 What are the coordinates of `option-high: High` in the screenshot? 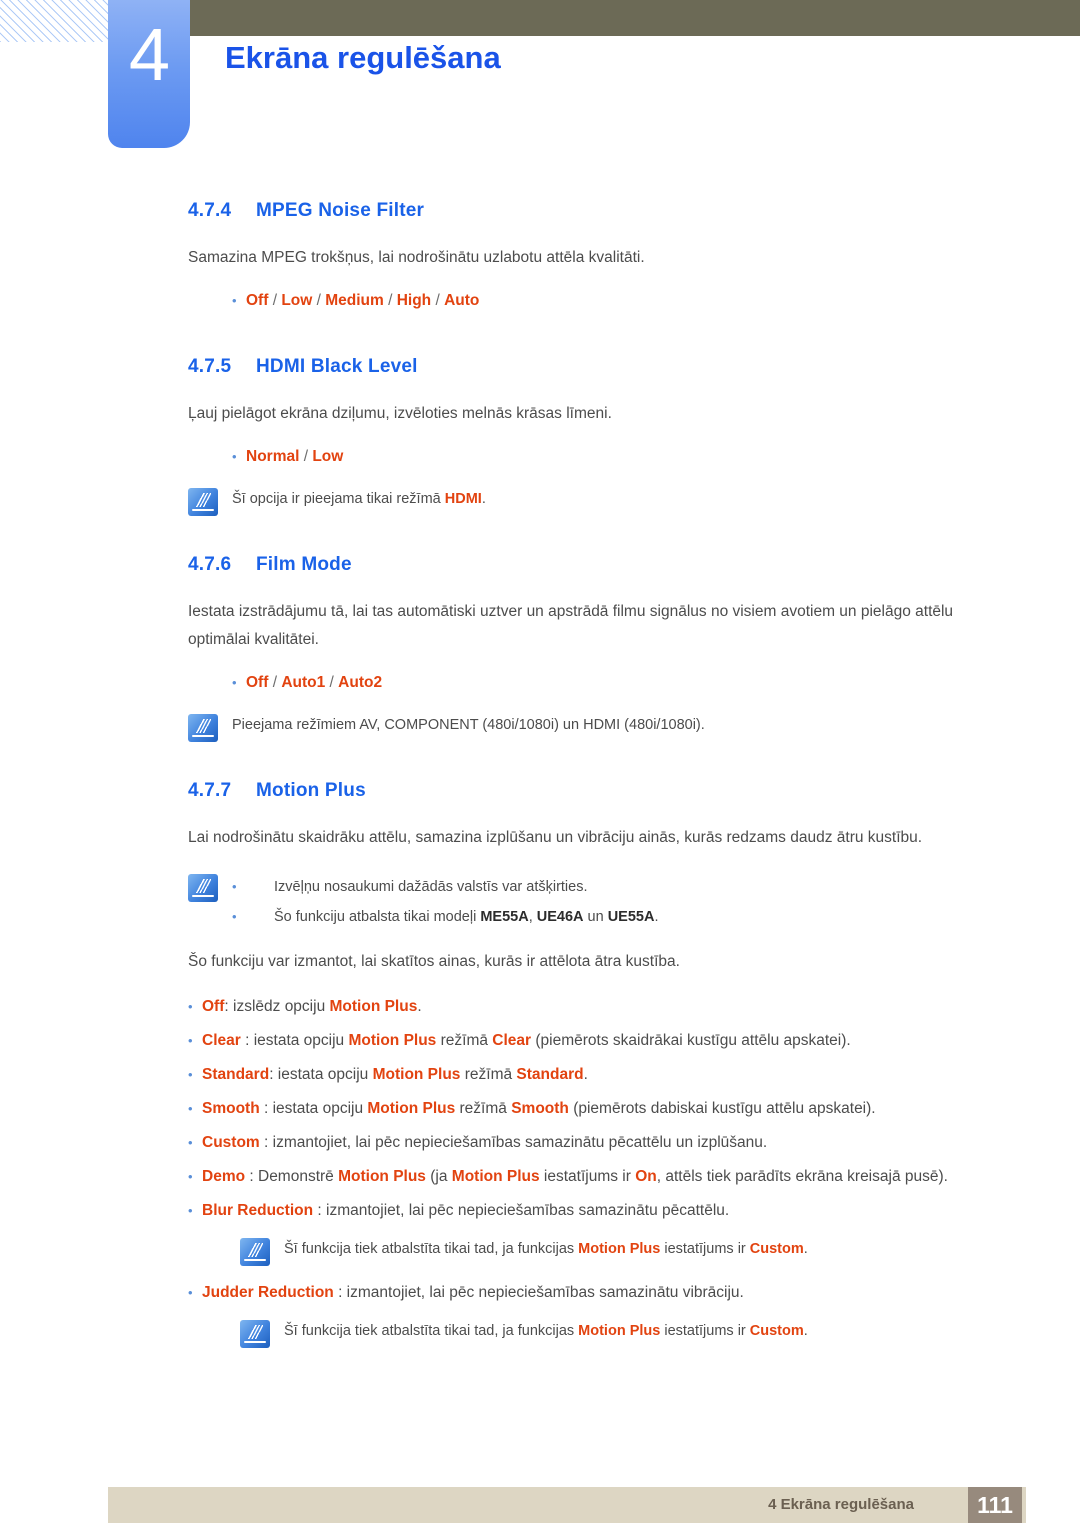 It's located at (414, 300).